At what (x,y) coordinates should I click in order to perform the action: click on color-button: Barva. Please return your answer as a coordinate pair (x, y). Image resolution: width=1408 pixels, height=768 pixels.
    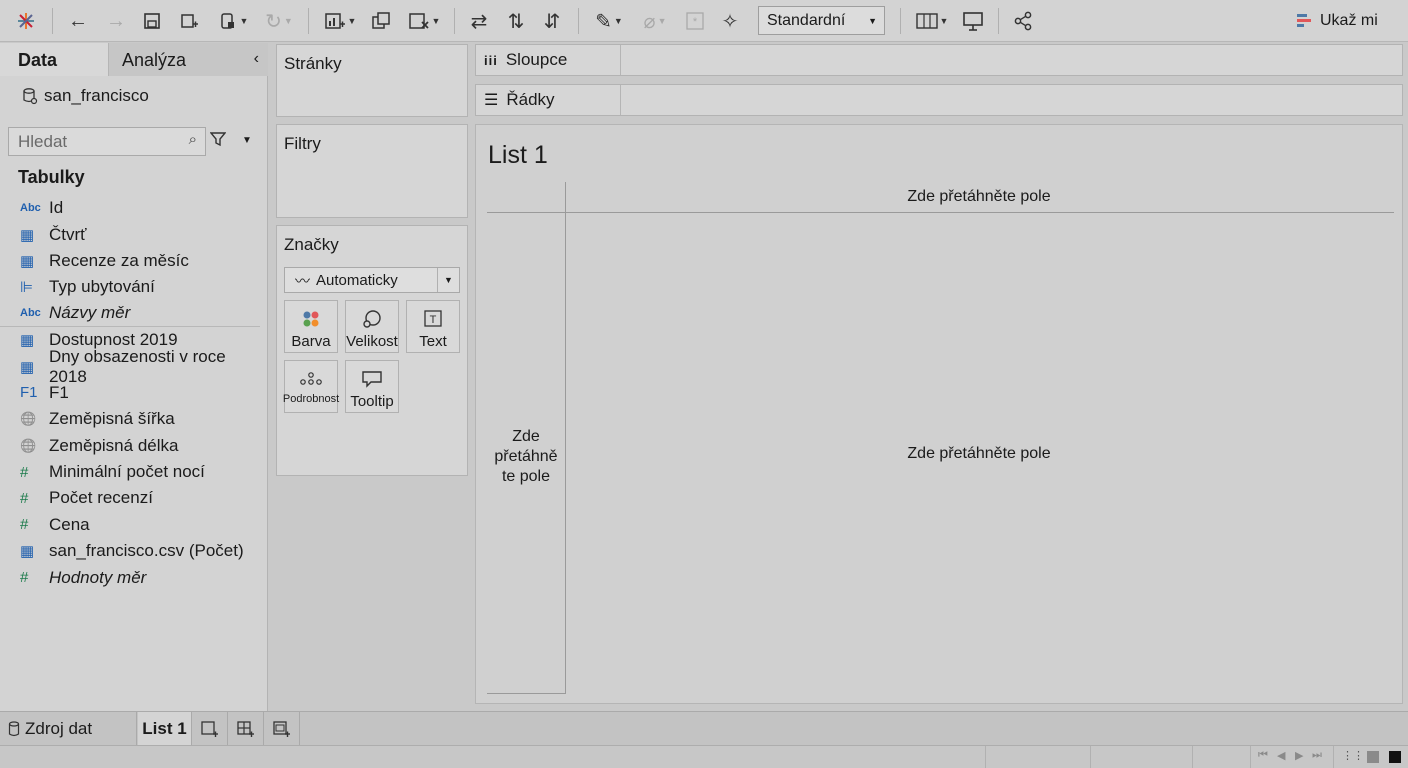
    Looking at the image, I should click on (311, 326).